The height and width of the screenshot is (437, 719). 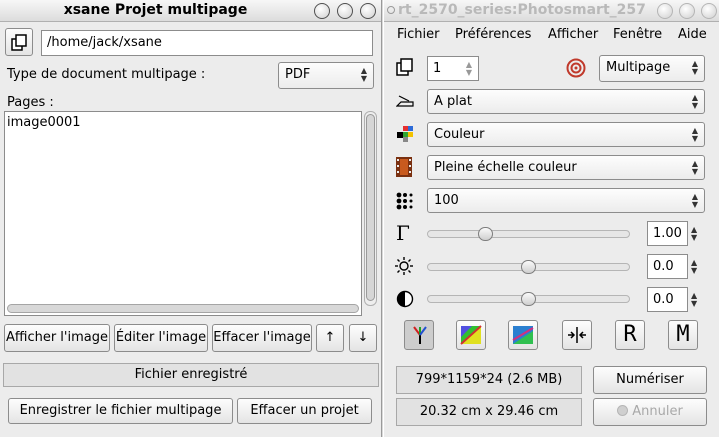 What do you see at coordinates (404, 67) in the screenshot?
I see `copies-icon` at bounding box center [404, 67].